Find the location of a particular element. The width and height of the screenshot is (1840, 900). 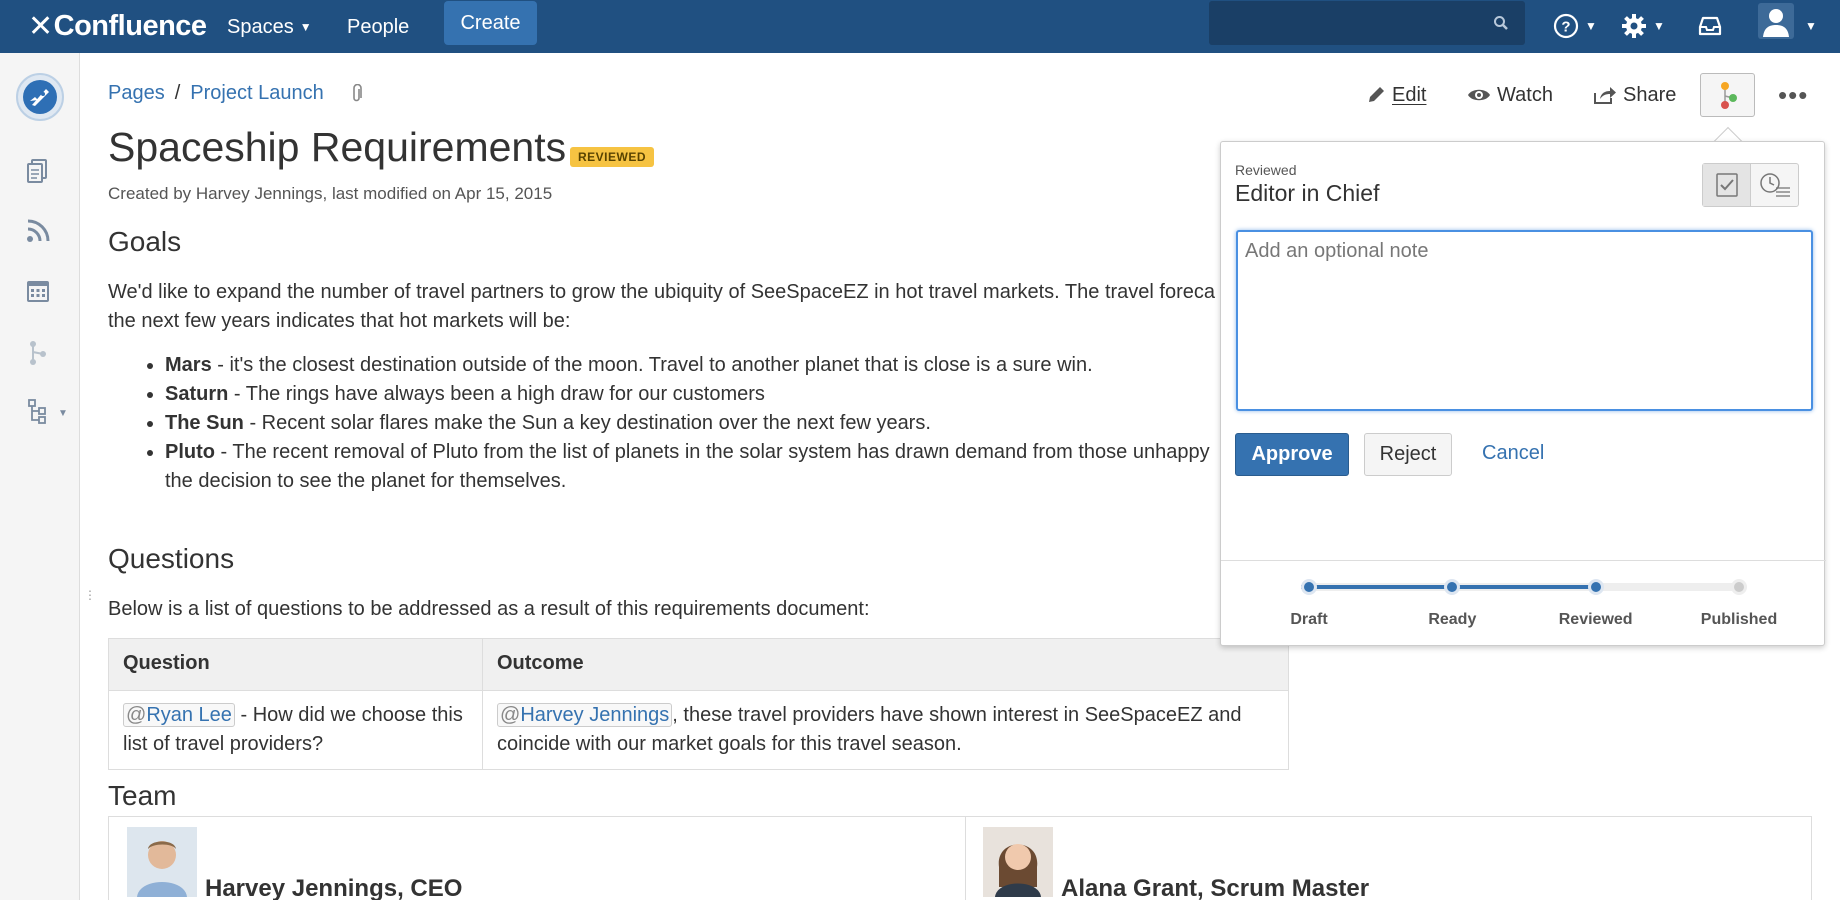

user-mention: @Harvey Jennings is located at coordinates (585, 715).